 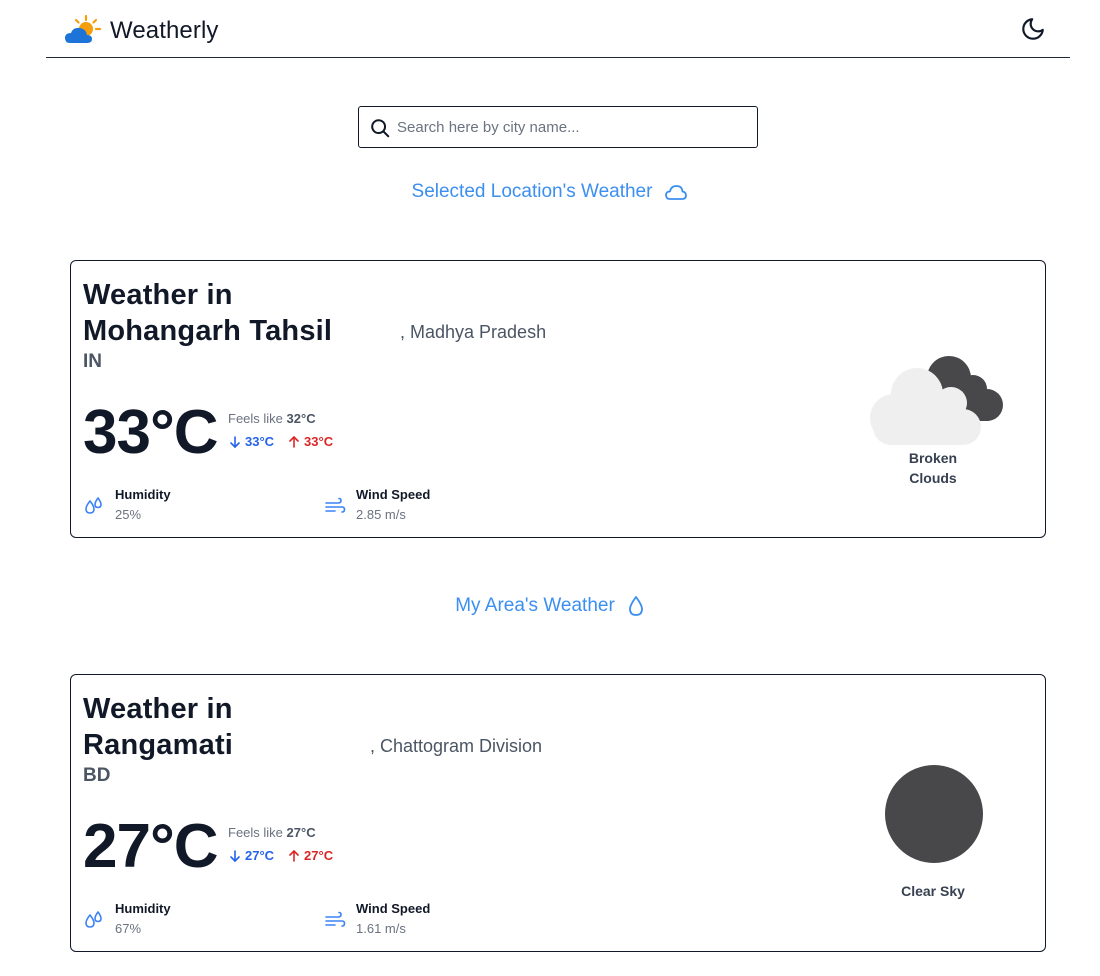 I want to click on min-temp-value: 33°C, so click(x=260, y=441).